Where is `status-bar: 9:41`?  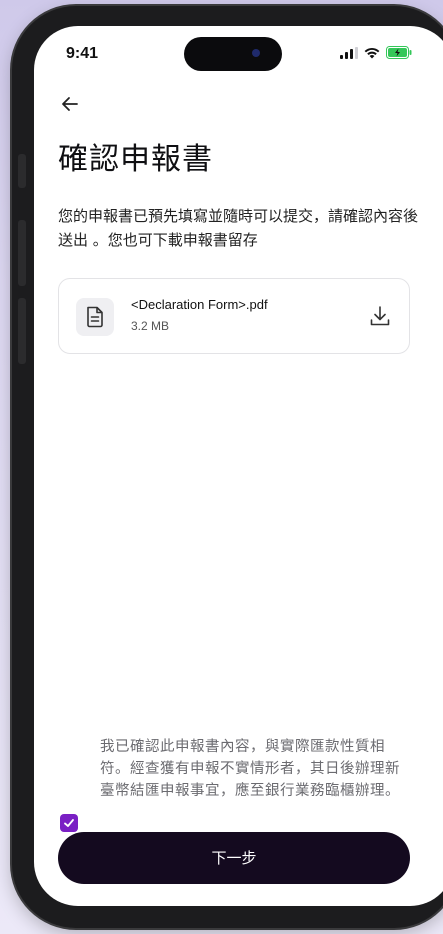 status-bar: 9:41 is located at coordinates (238, 54).